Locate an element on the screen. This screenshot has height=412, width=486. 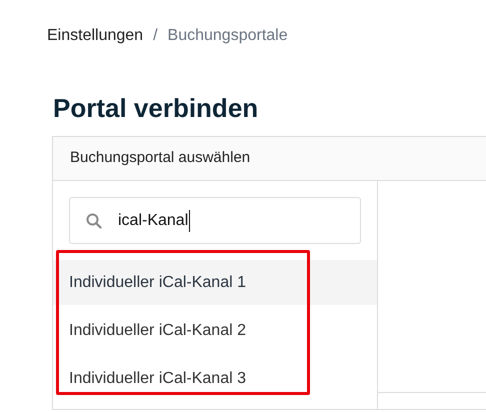
select-header: Buchungsportal auswählen is located at coordinates (269, 159).